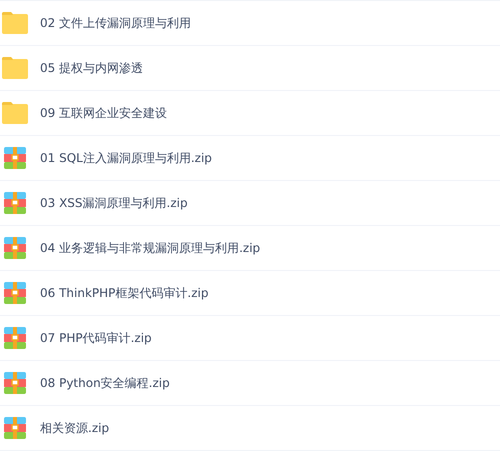 The height and width of the screenshot is (451, 500). I want to click on file-name: 02 文件上传漏洞原理与利用, so click(116, 23).